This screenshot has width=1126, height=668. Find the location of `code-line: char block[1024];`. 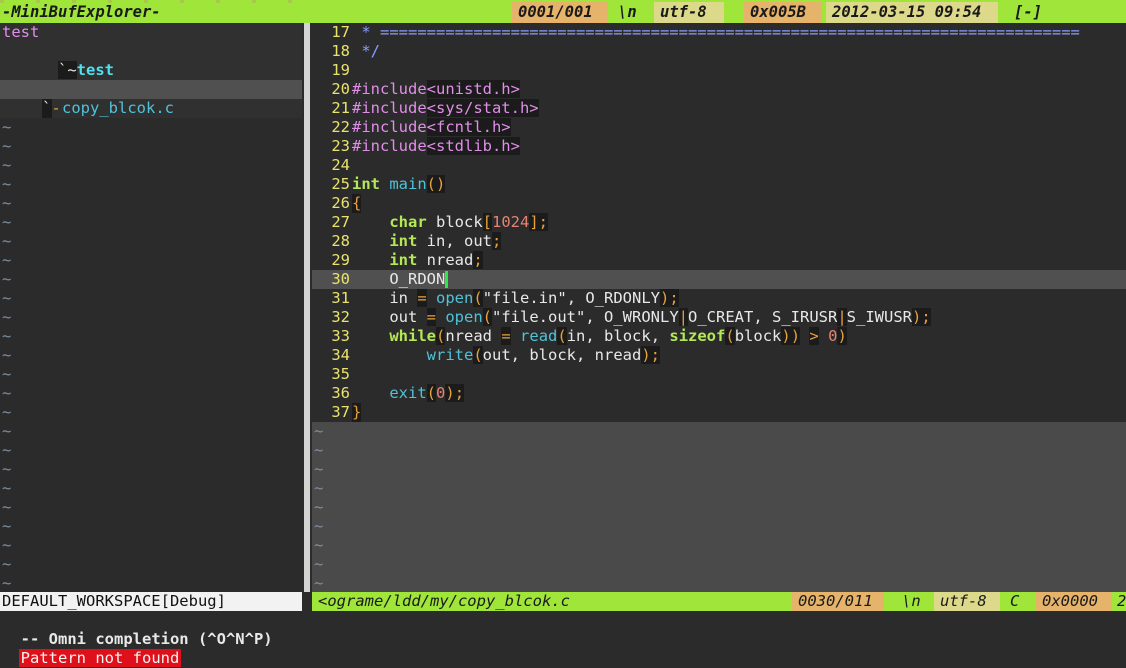

code-line: char block[1024]; is located at coordinates (469, 222).